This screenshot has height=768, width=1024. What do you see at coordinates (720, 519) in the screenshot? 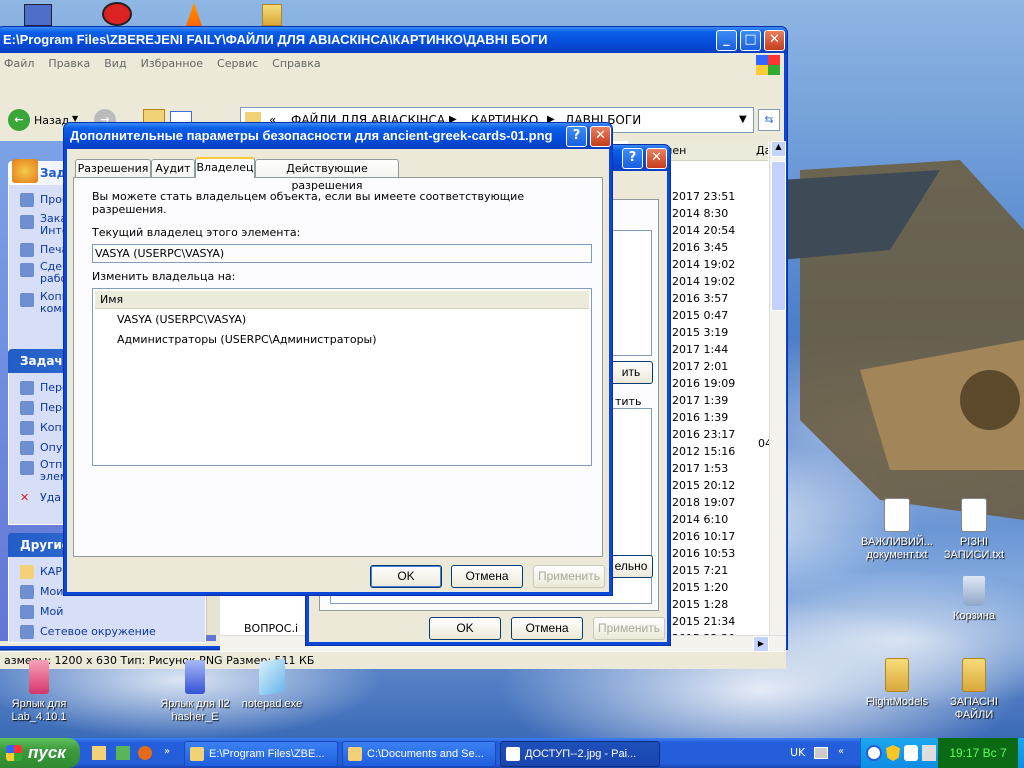
I see `date-cell: 2014 6:10` at bounding box center [720, 519].